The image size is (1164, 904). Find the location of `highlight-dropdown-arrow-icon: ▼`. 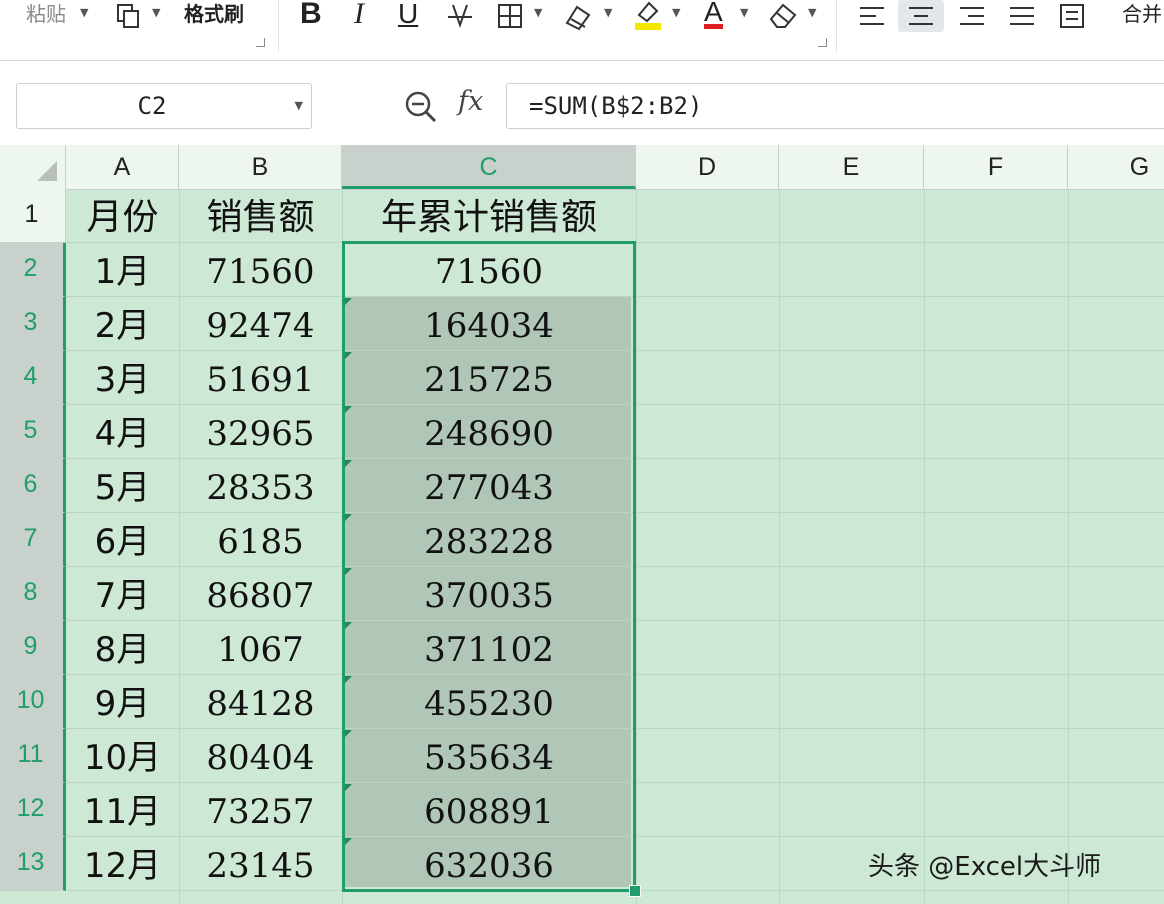

highlight-dropdown-arrow-icon: ▼ is located at coordinates (676, 12).